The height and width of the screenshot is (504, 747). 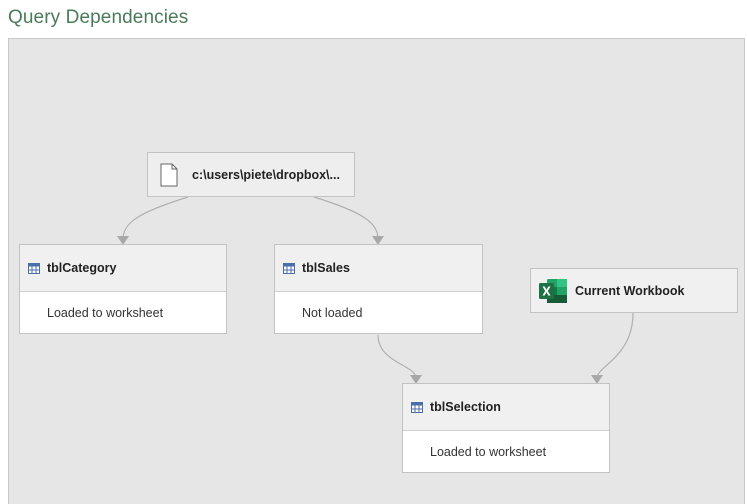 What do you see at coordinates (98, 17) in the screenshot?
I see `window-title: Query Dependencies` at bounding box center [98, 17].